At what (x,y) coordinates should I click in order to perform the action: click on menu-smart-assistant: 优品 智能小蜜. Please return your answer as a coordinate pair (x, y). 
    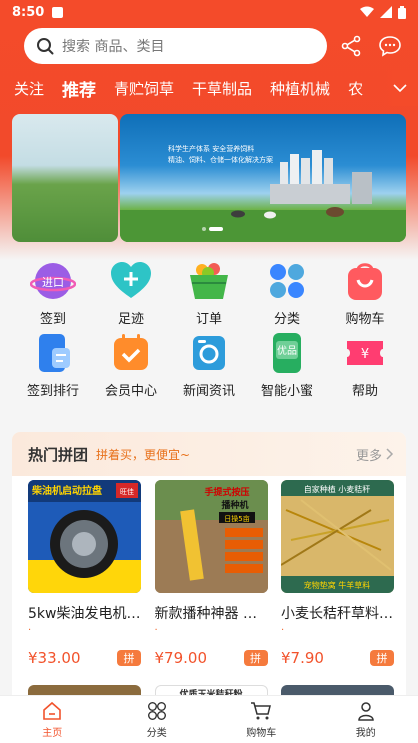
    Looking at the image, I should click on (287, 364).